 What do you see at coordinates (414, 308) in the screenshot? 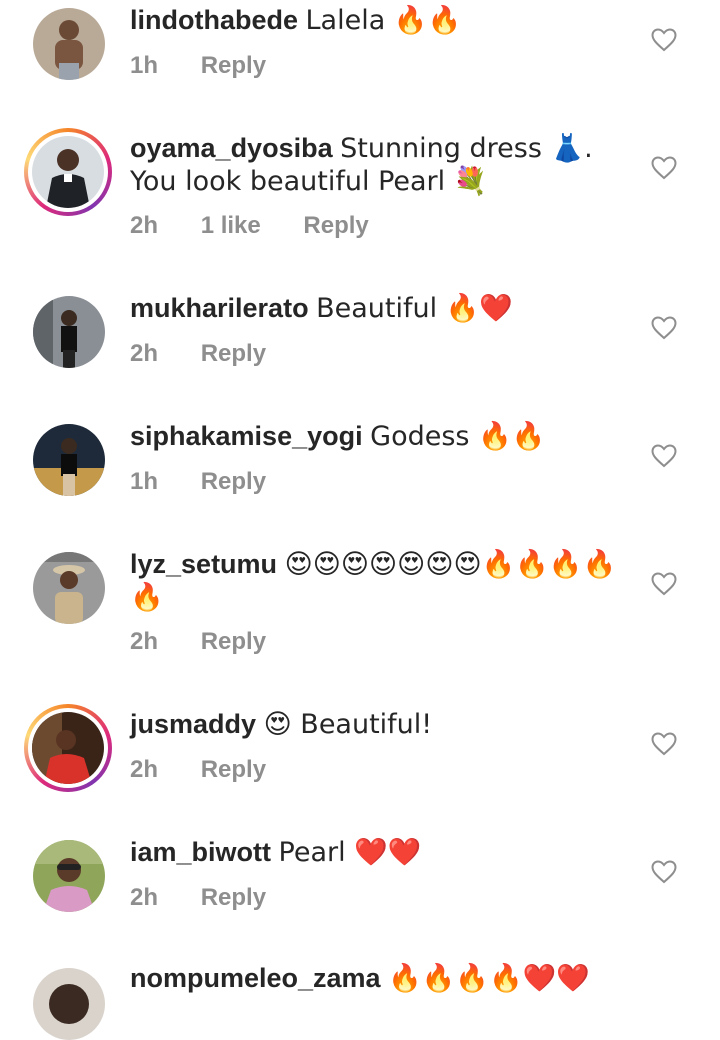
I see `comment-text: Beautiful 🔥❤️` at bounding box center [414, 308].